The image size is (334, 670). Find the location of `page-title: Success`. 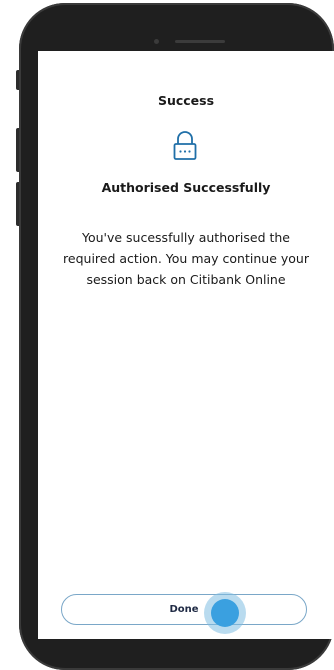

page-title: Success is located at coordinates (186, 100).